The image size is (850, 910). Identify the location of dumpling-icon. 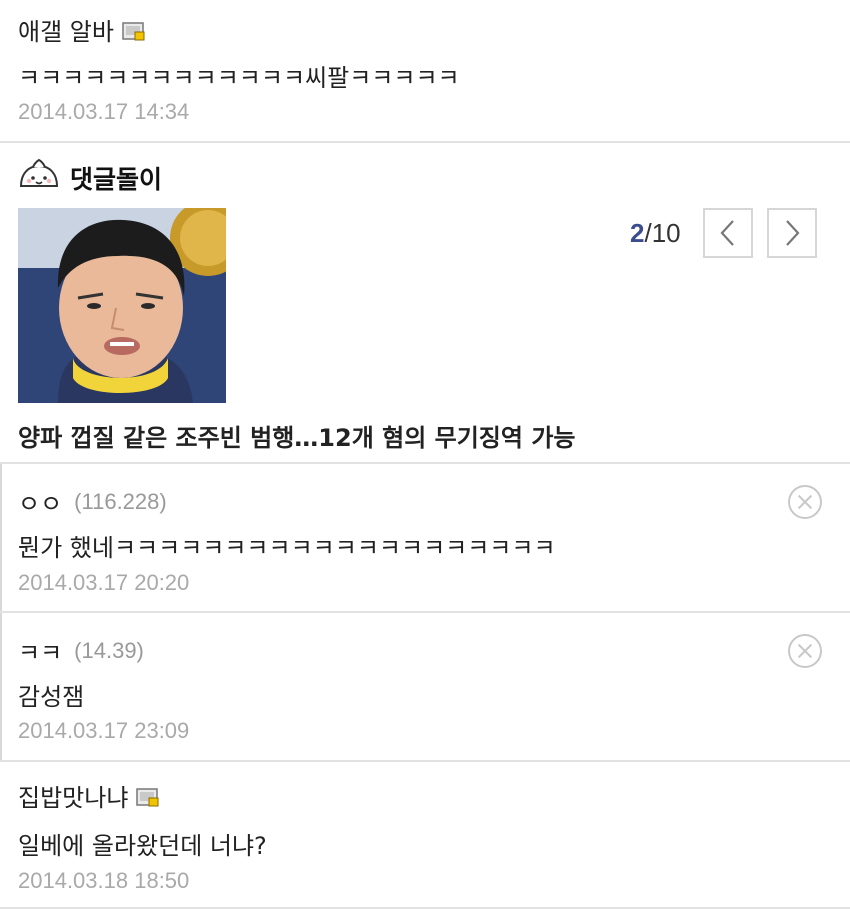
(39, 178).